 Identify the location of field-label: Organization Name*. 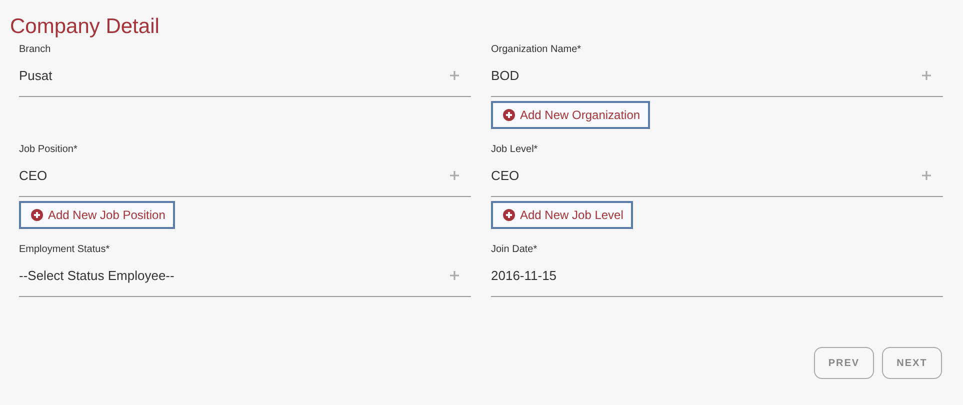
(536, 49).